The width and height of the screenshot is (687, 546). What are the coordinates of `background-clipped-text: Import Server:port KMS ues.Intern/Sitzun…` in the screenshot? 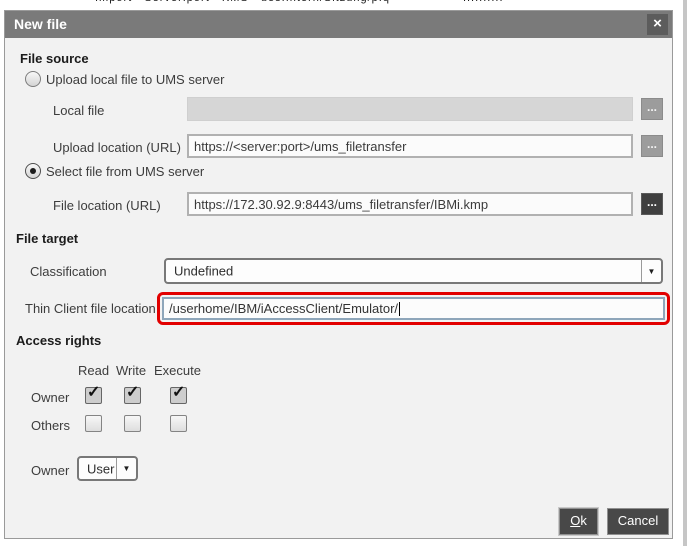 It's located at (299, 2).